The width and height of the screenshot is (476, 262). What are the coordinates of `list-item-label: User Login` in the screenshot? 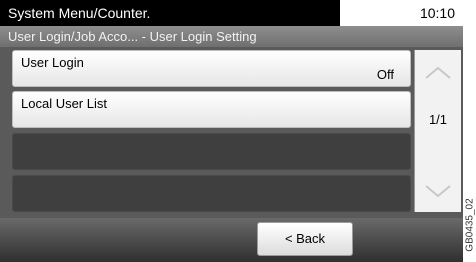 It's located at (52, 62).